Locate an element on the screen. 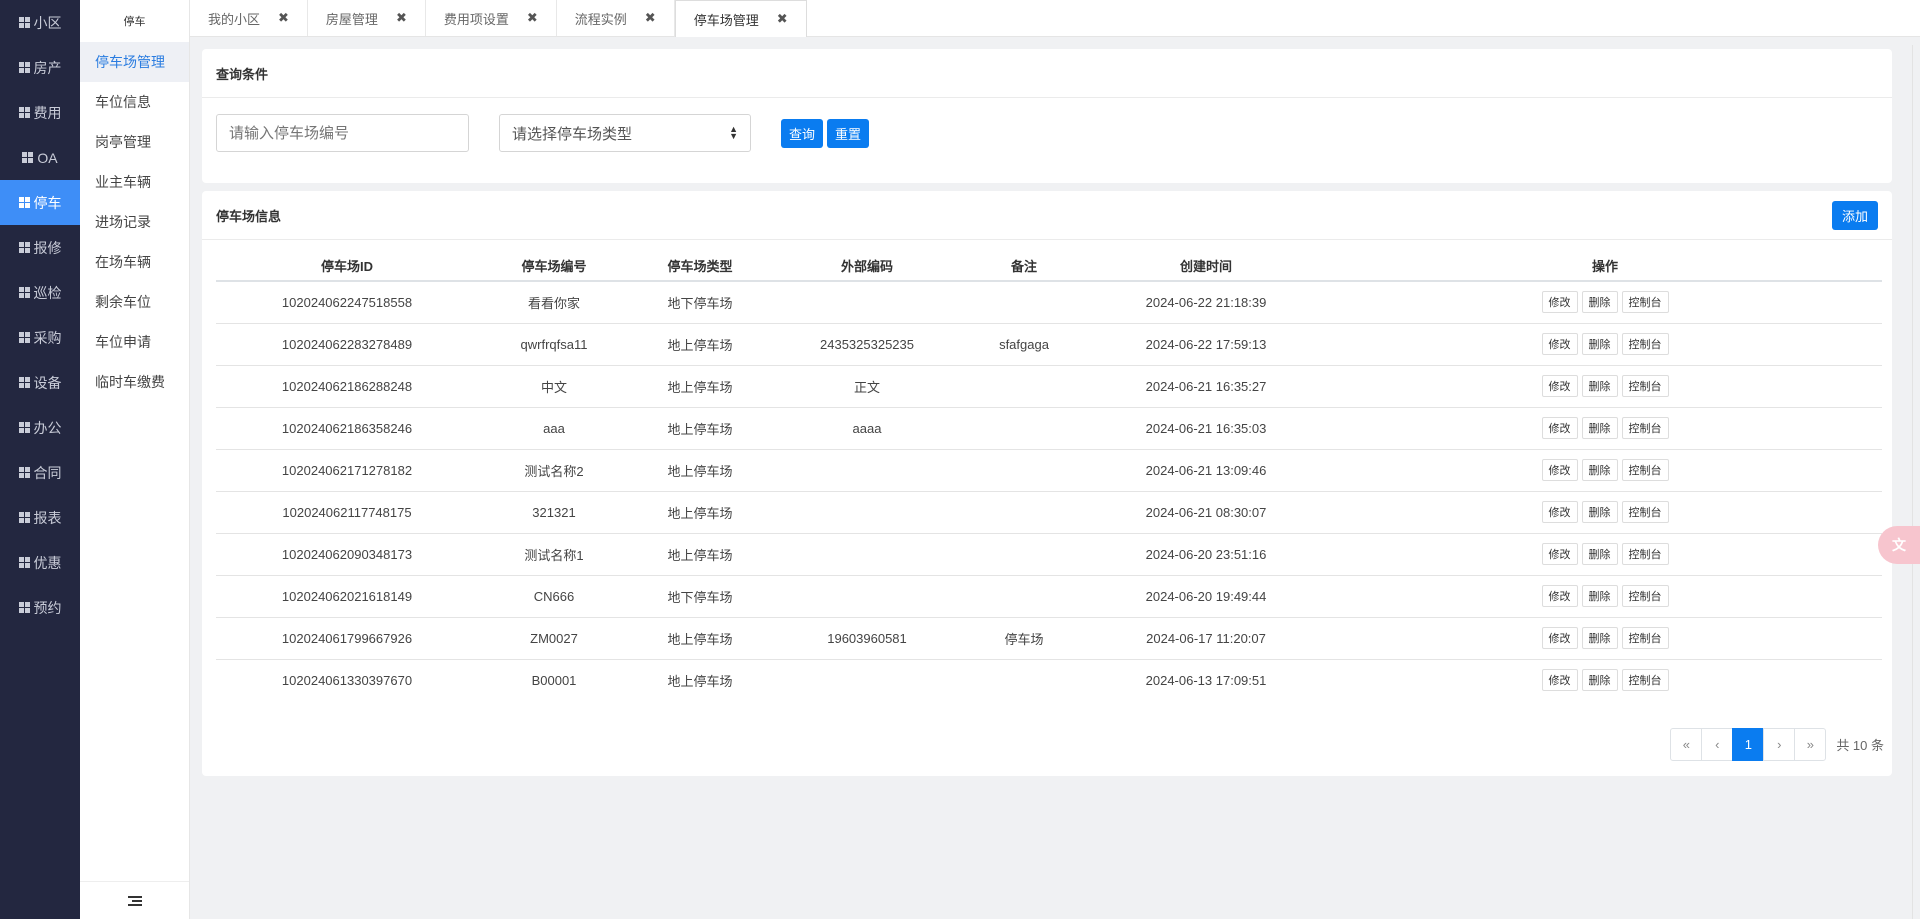 The width and height of the screenshot is (1920, 919). main-nav-item: 采购 is located at coordinates (40, 337).